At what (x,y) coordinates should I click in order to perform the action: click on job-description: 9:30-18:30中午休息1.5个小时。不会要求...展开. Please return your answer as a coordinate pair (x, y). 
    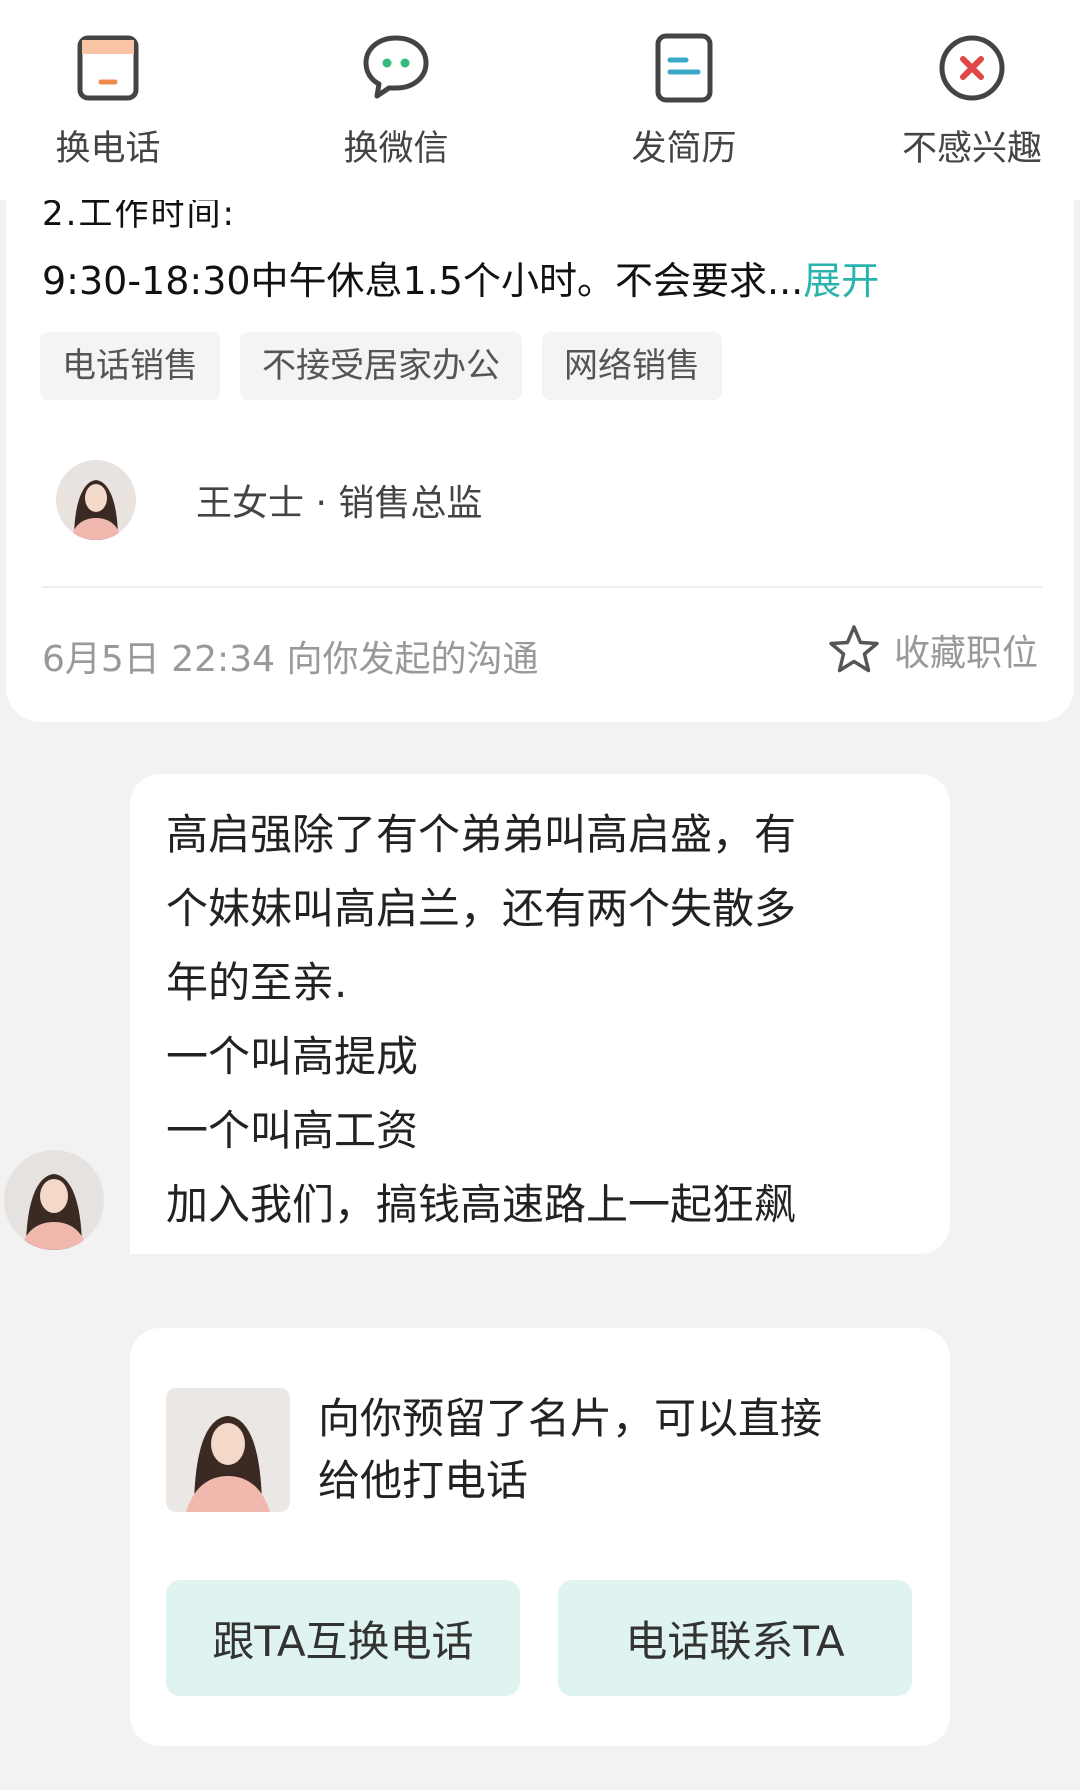
    Looking at the image, I should click on (460, 277).